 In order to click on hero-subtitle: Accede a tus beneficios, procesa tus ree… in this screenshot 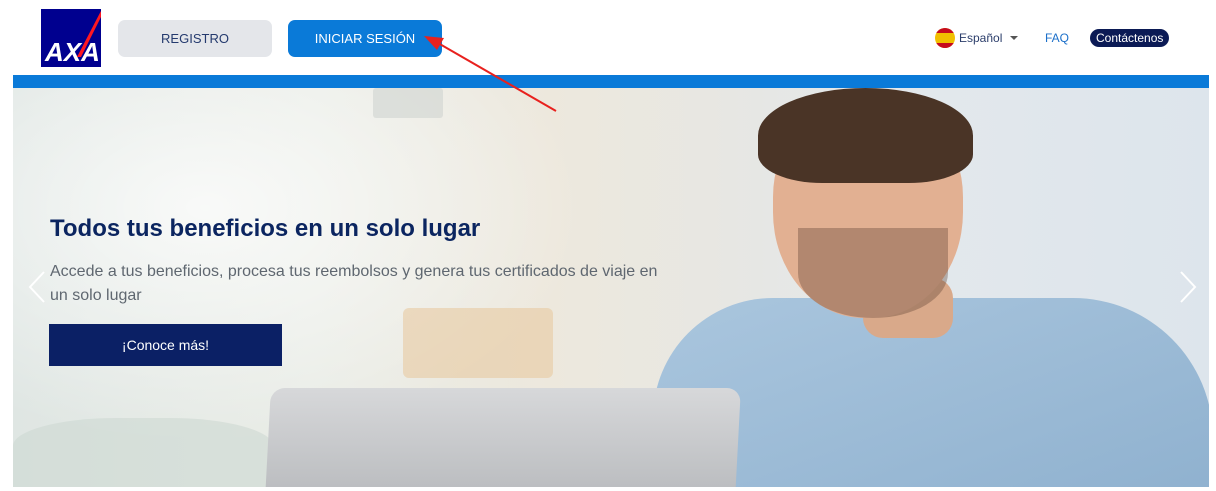, I will do `click(354, 283)`.